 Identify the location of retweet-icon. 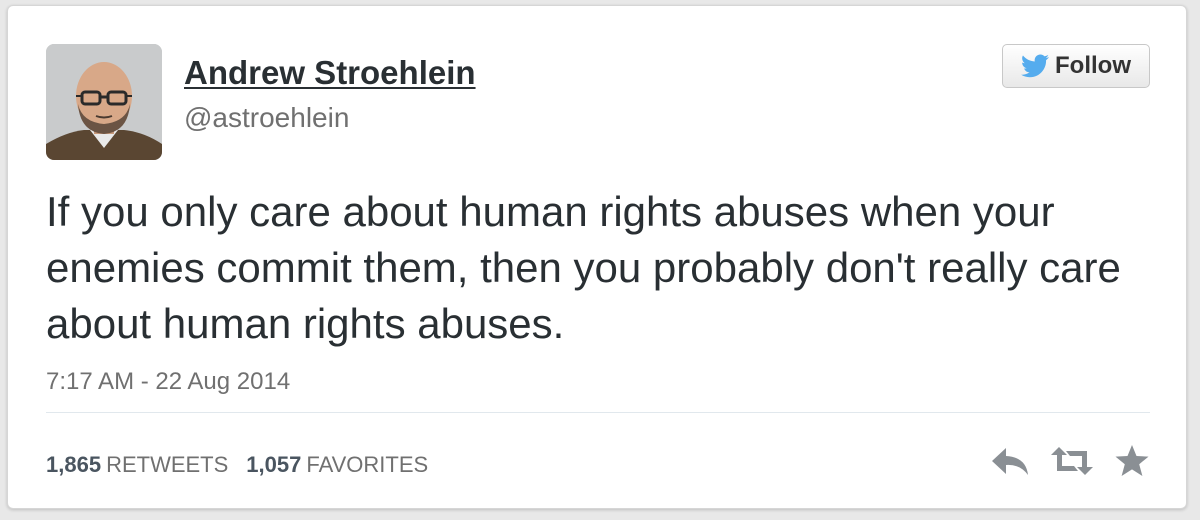
(1072, 461).